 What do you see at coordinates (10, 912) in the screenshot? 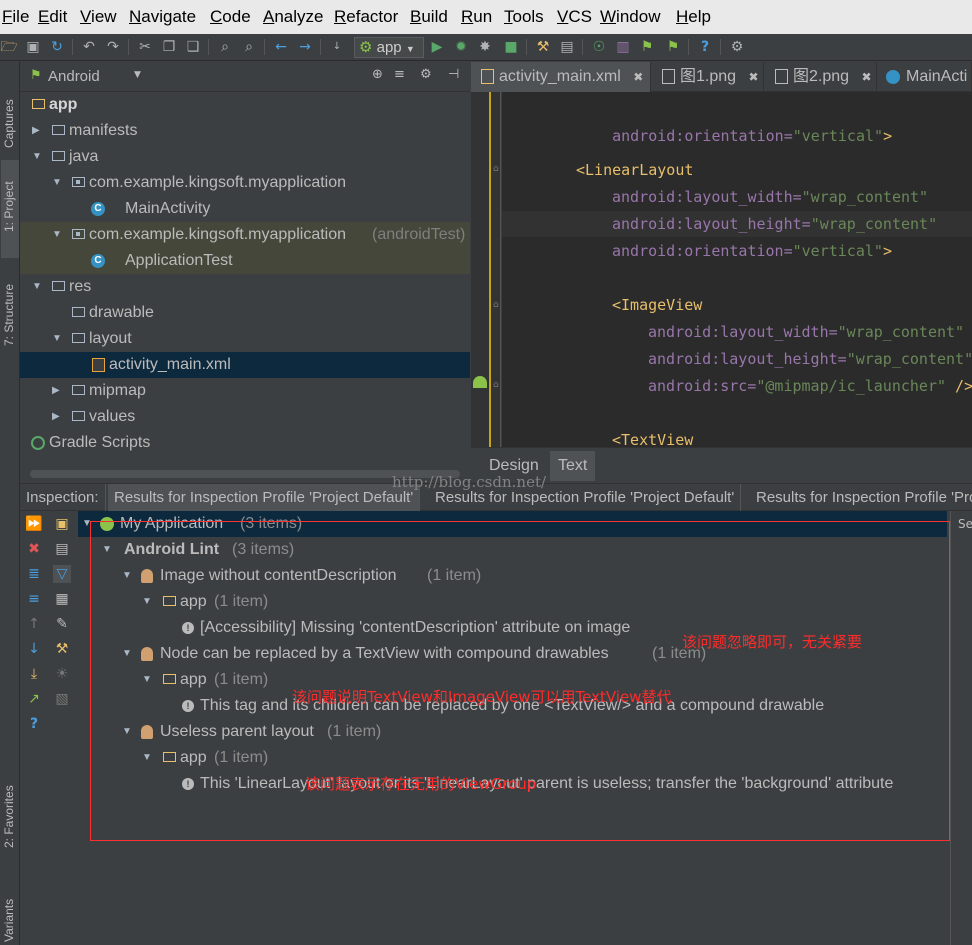
I see `tab-variants: Variants` at bounding box center [10, 912].